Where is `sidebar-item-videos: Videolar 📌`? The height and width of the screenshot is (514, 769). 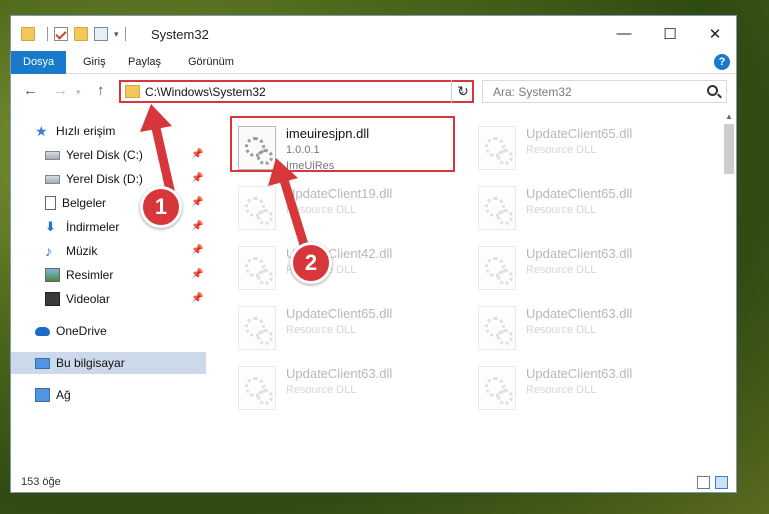 sidebar-item-videos: Videolar 📌 is located at coordinates (108, 299).